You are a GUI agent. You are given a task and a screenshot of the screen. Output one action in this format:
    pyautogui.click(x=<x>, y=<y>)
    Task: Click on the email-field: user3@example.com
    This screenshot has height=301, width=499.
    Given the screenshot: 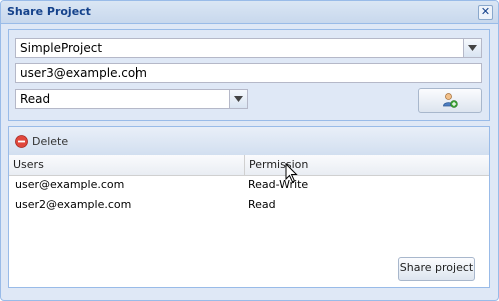 What is the action you would take?
    pyautogui.click(x=248, y=73)
    